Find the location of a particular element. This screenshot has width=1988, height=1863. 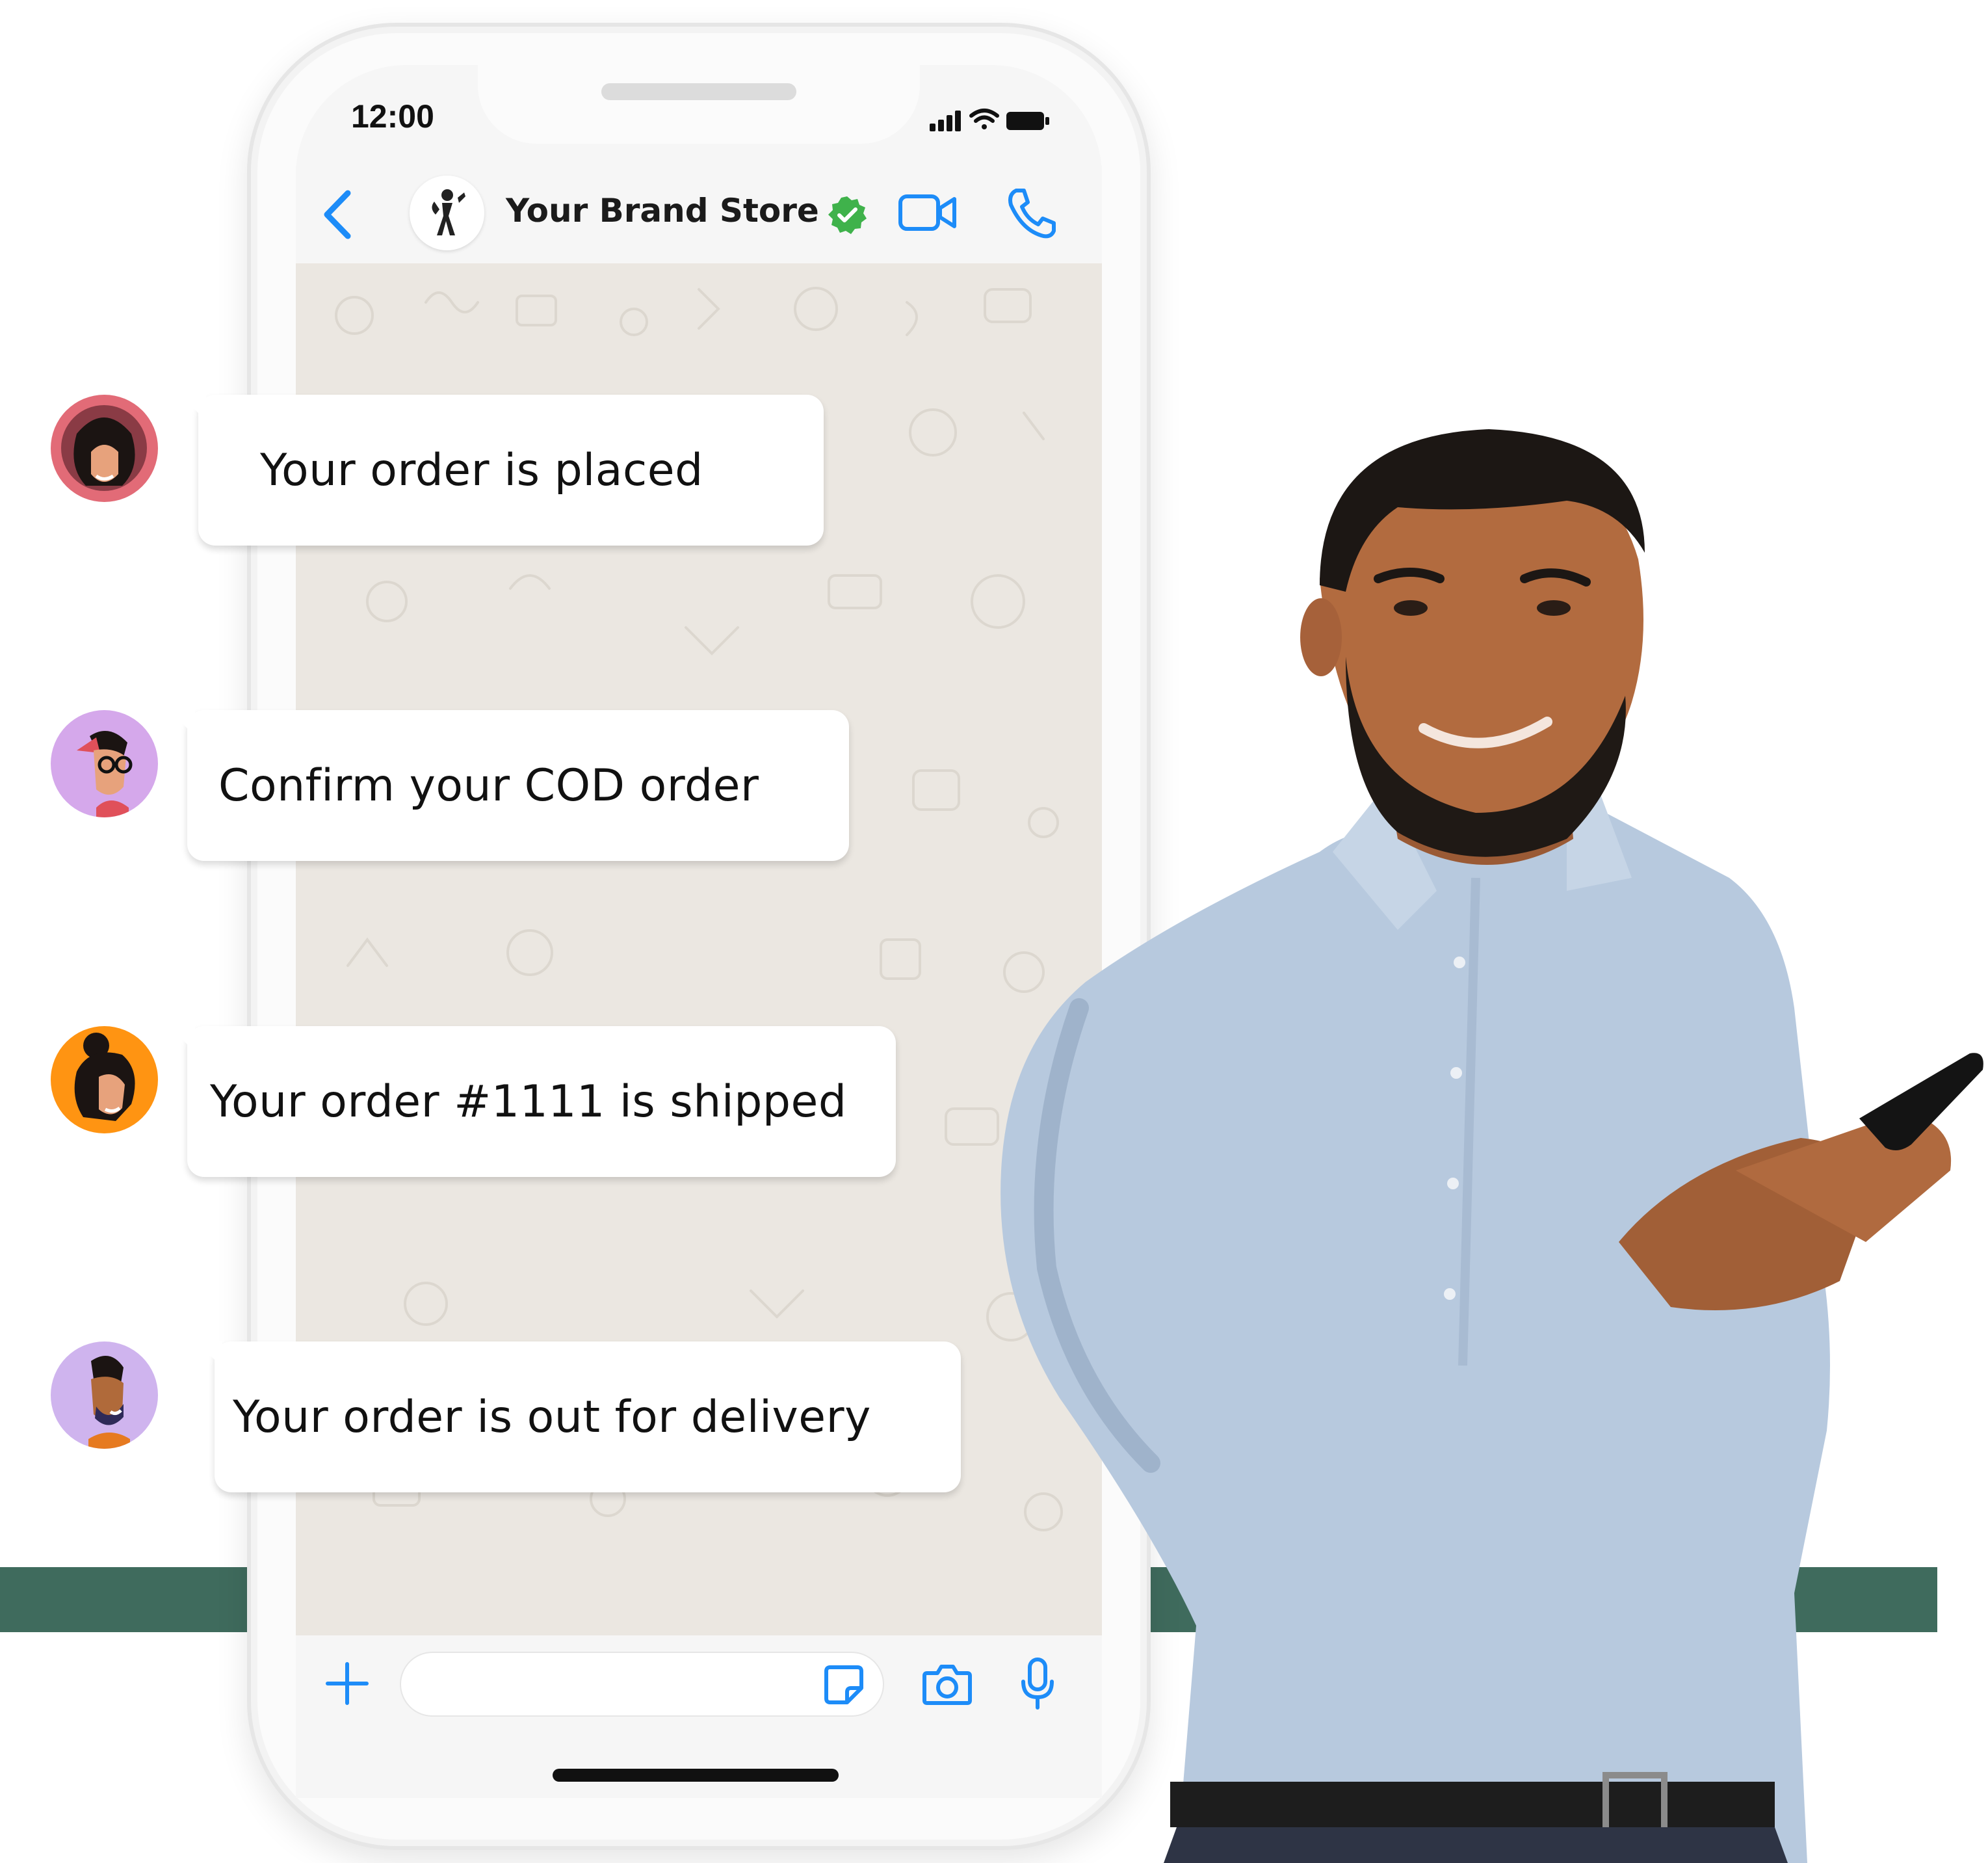

message-text: Confirm your COD order is located at coordinates (488, 786).